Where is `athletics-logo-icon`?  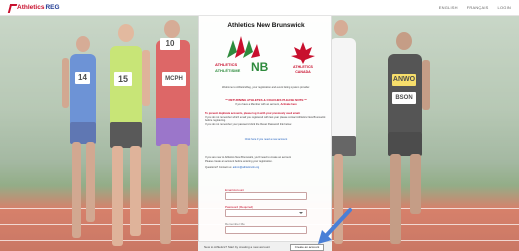 athletics-logo-icon is located at coordinates (11, 7).